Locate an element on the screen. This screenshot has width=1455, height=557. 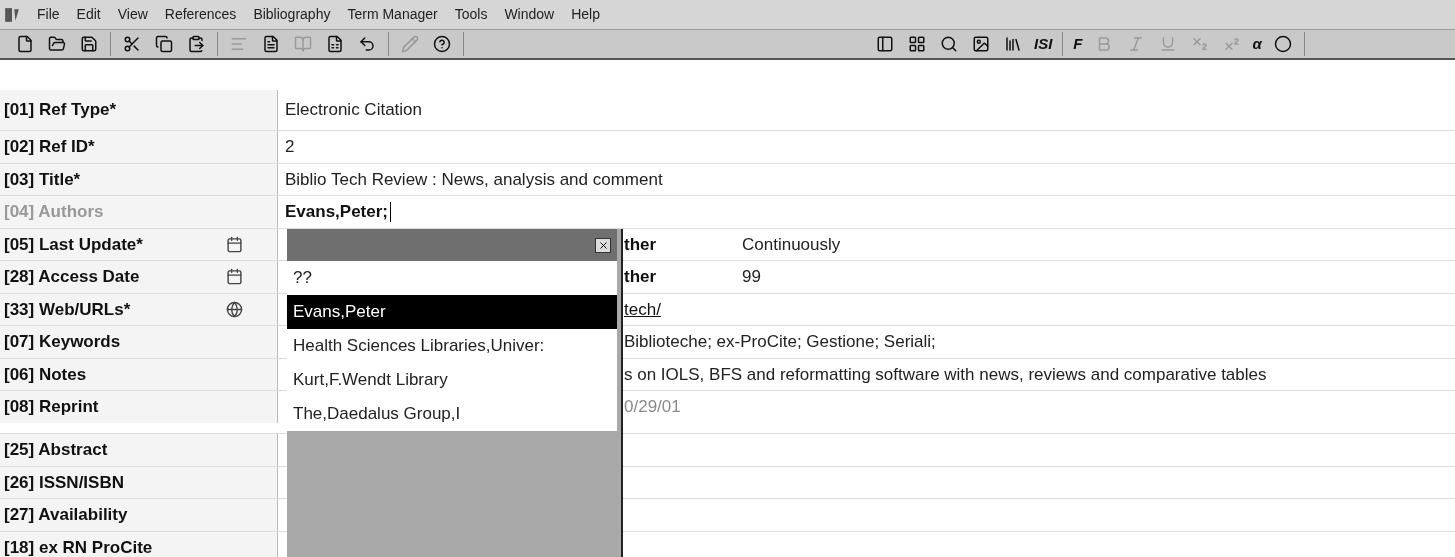
toolbar-button: F is located at coordinates (1078, 44).